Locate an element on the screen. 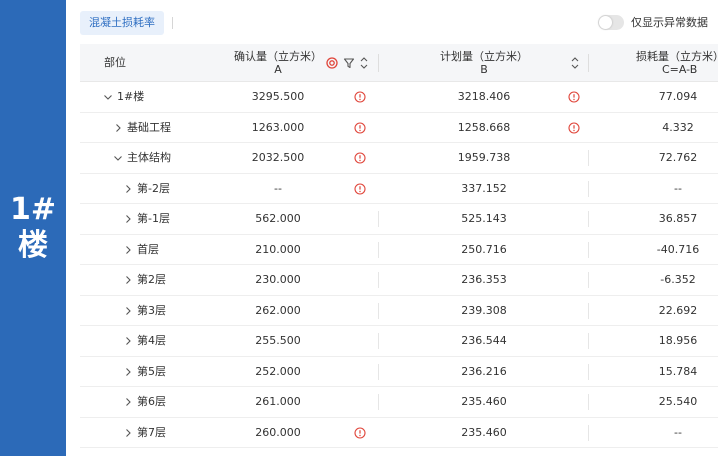 This screenshot has width=718, height=456. col-header-loss-sub: C=A-B is located at coordinates (680, 69).